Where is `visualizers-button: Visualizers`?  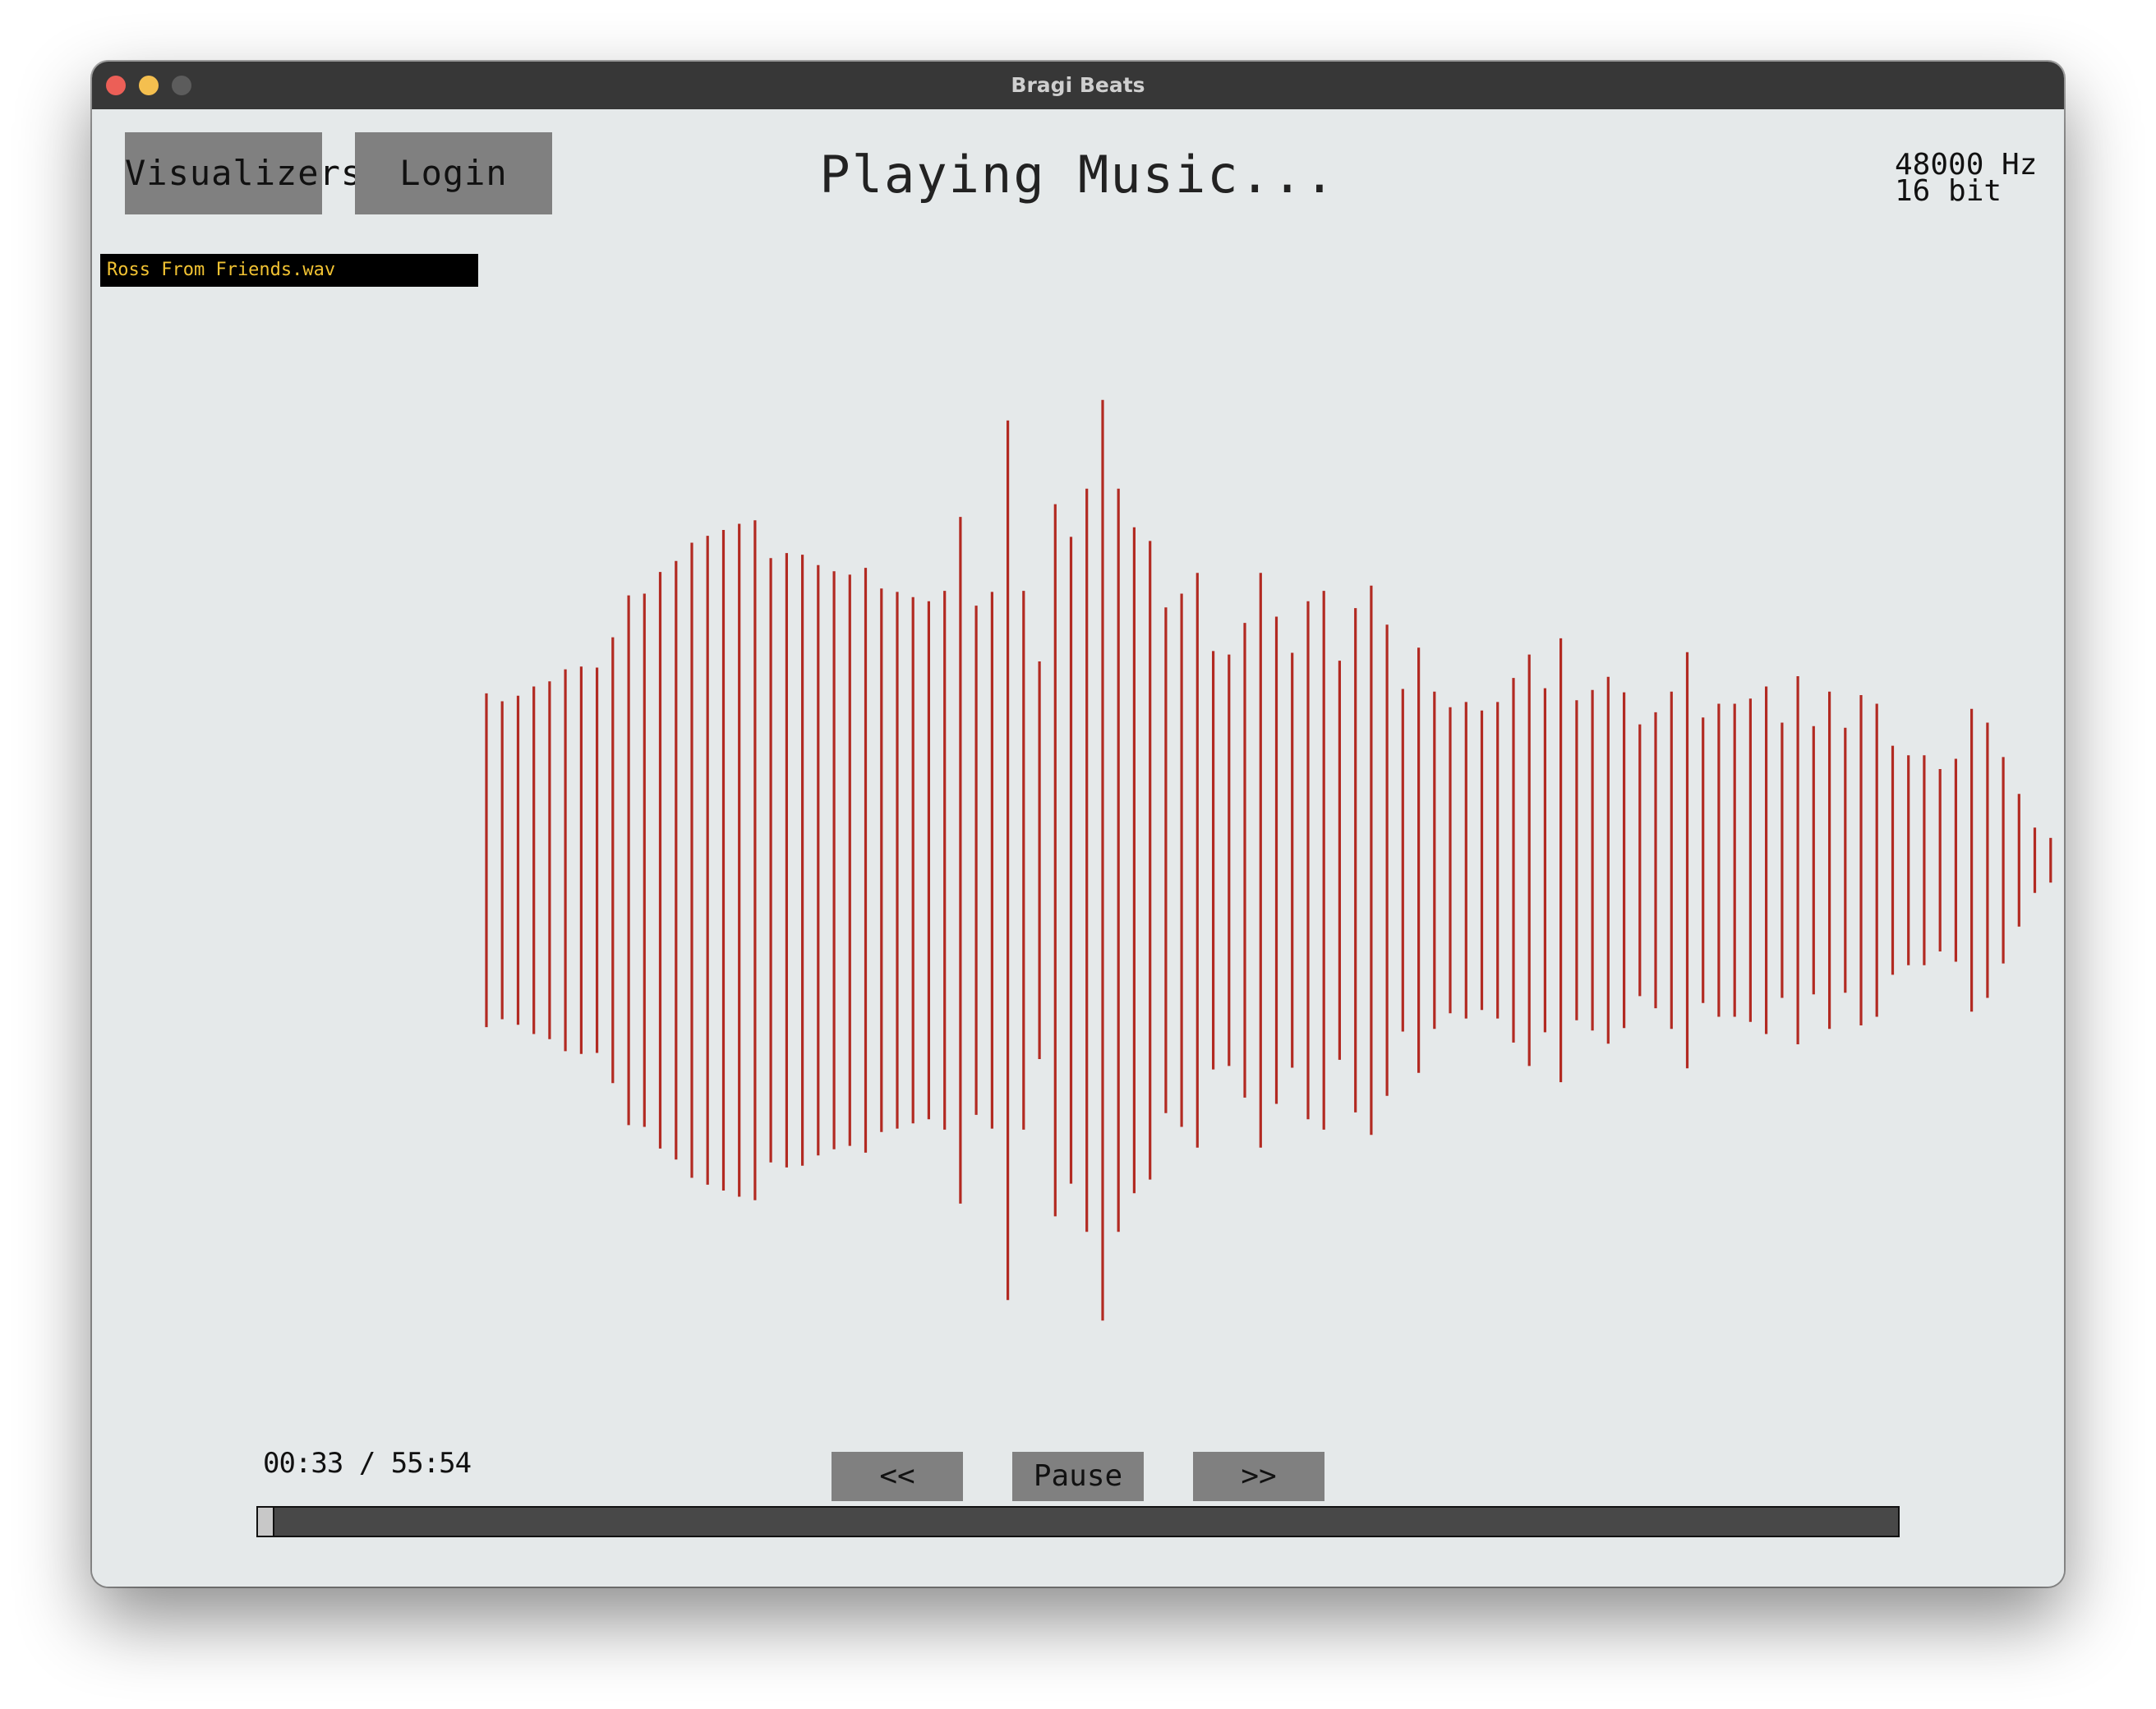 visualizers-button: Visualizers is located at coordinates (243, 173).